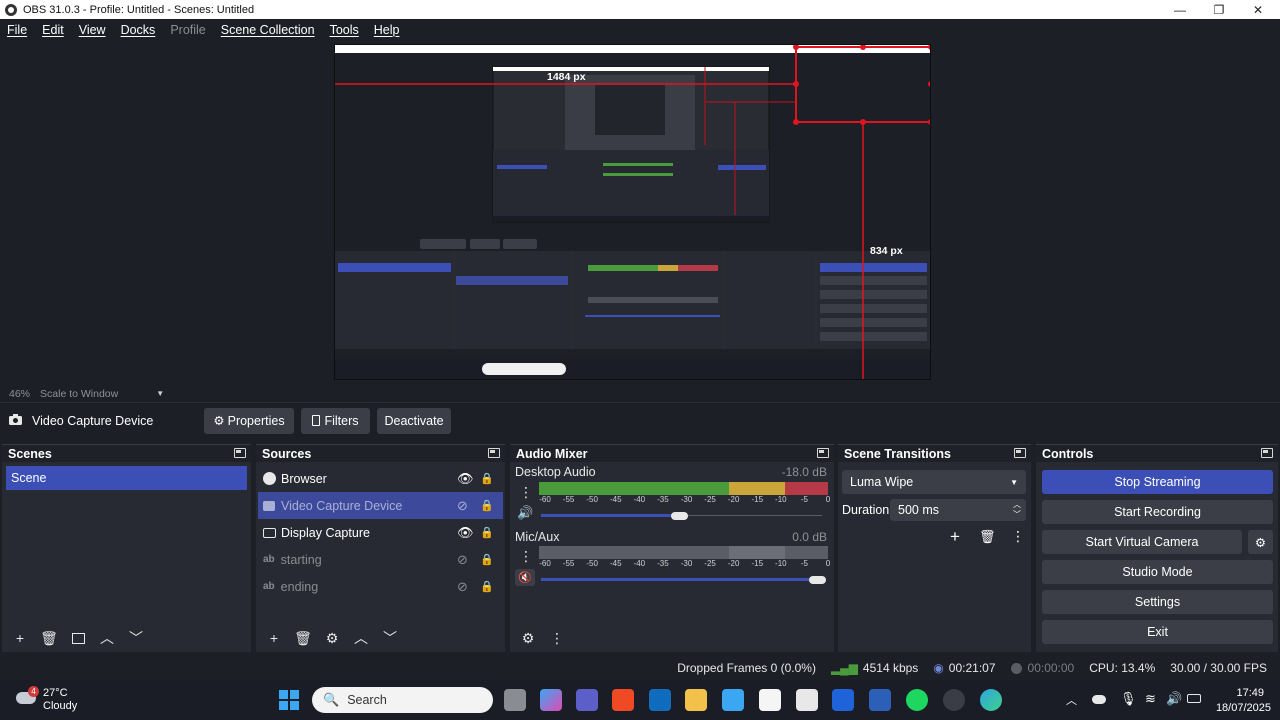  Describe the element at coordinates (592, 563) in the screenshot. I see `meter-tick-label: -50` at that location.